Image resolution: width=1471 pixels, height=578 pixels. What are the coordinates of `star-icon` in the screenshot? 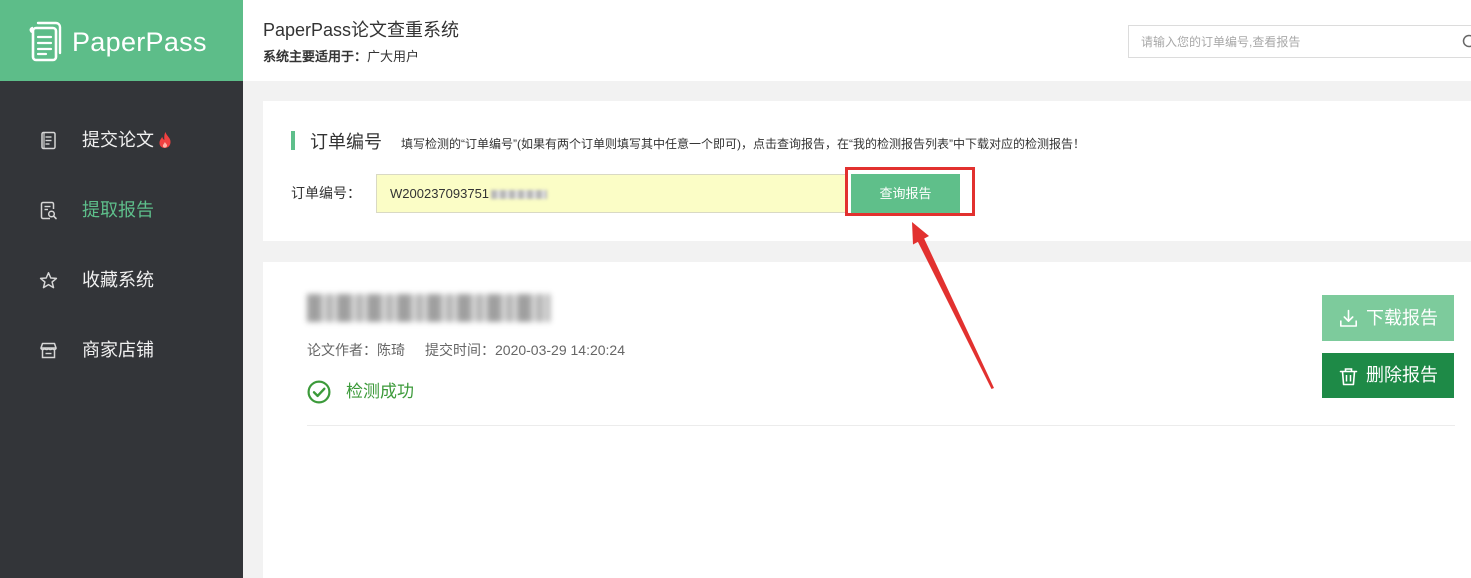 It's located at (48, 280).